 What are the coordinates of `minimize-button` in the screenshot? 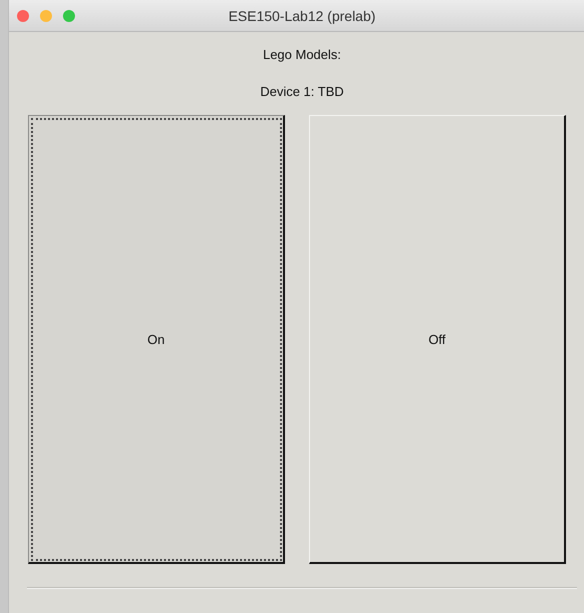 It's located at (46, 16).